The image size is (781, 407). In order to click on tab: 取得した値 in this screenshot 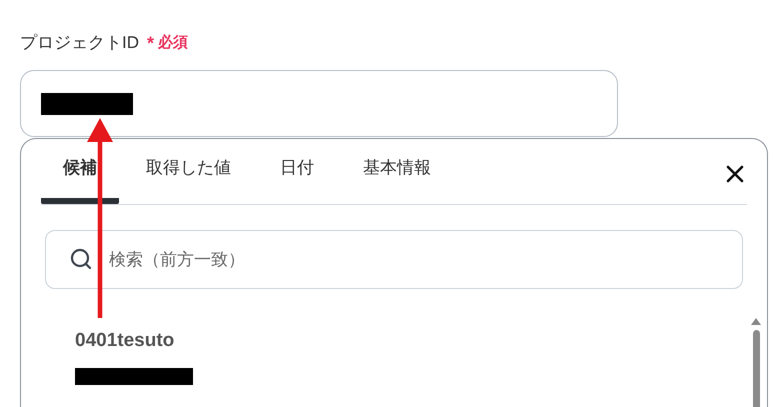, I will do `click(188, 171)`.